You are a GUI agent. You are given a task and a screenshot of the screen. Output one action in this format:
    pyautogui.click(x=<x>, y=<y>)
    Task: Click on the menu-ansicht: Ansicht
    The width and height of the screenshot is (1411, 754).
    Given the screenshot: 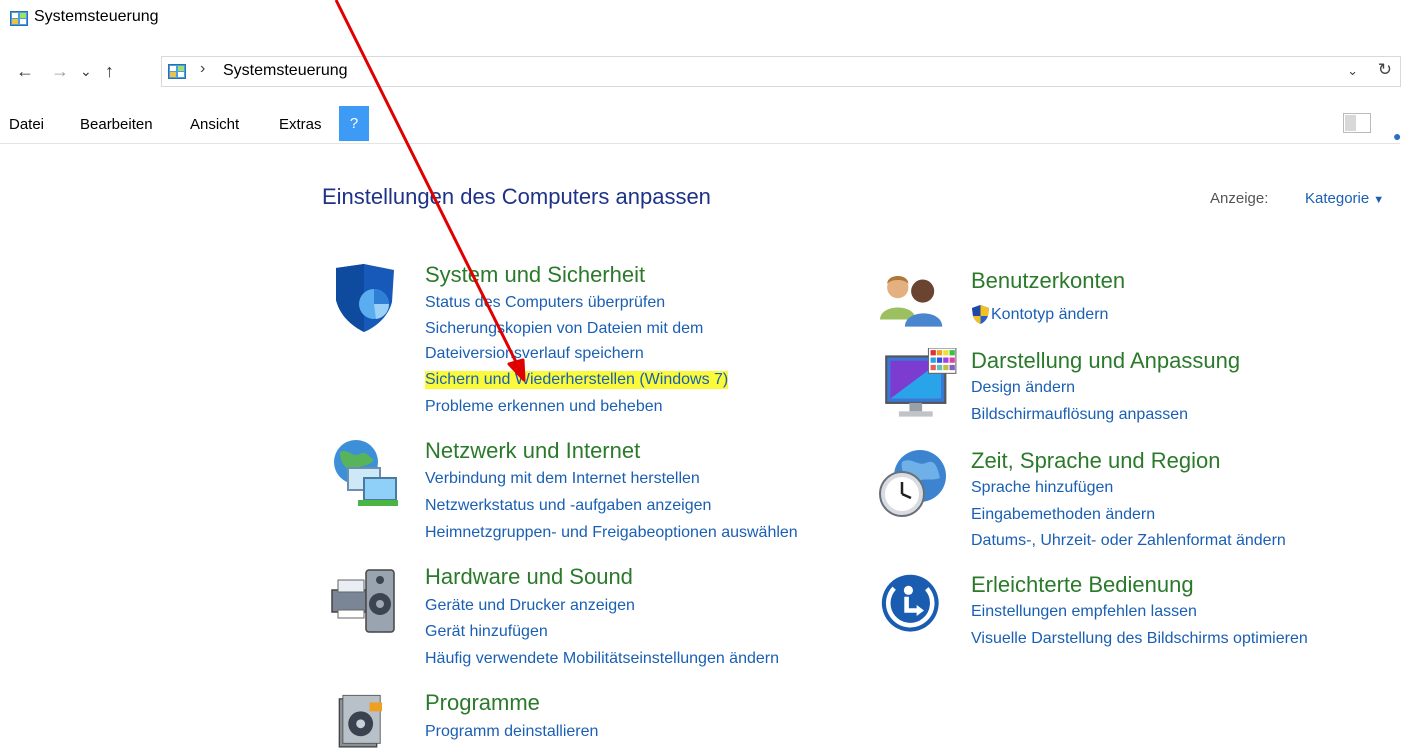 What is the action you would take?
    pyautogui.click(x=214, y=124)
    